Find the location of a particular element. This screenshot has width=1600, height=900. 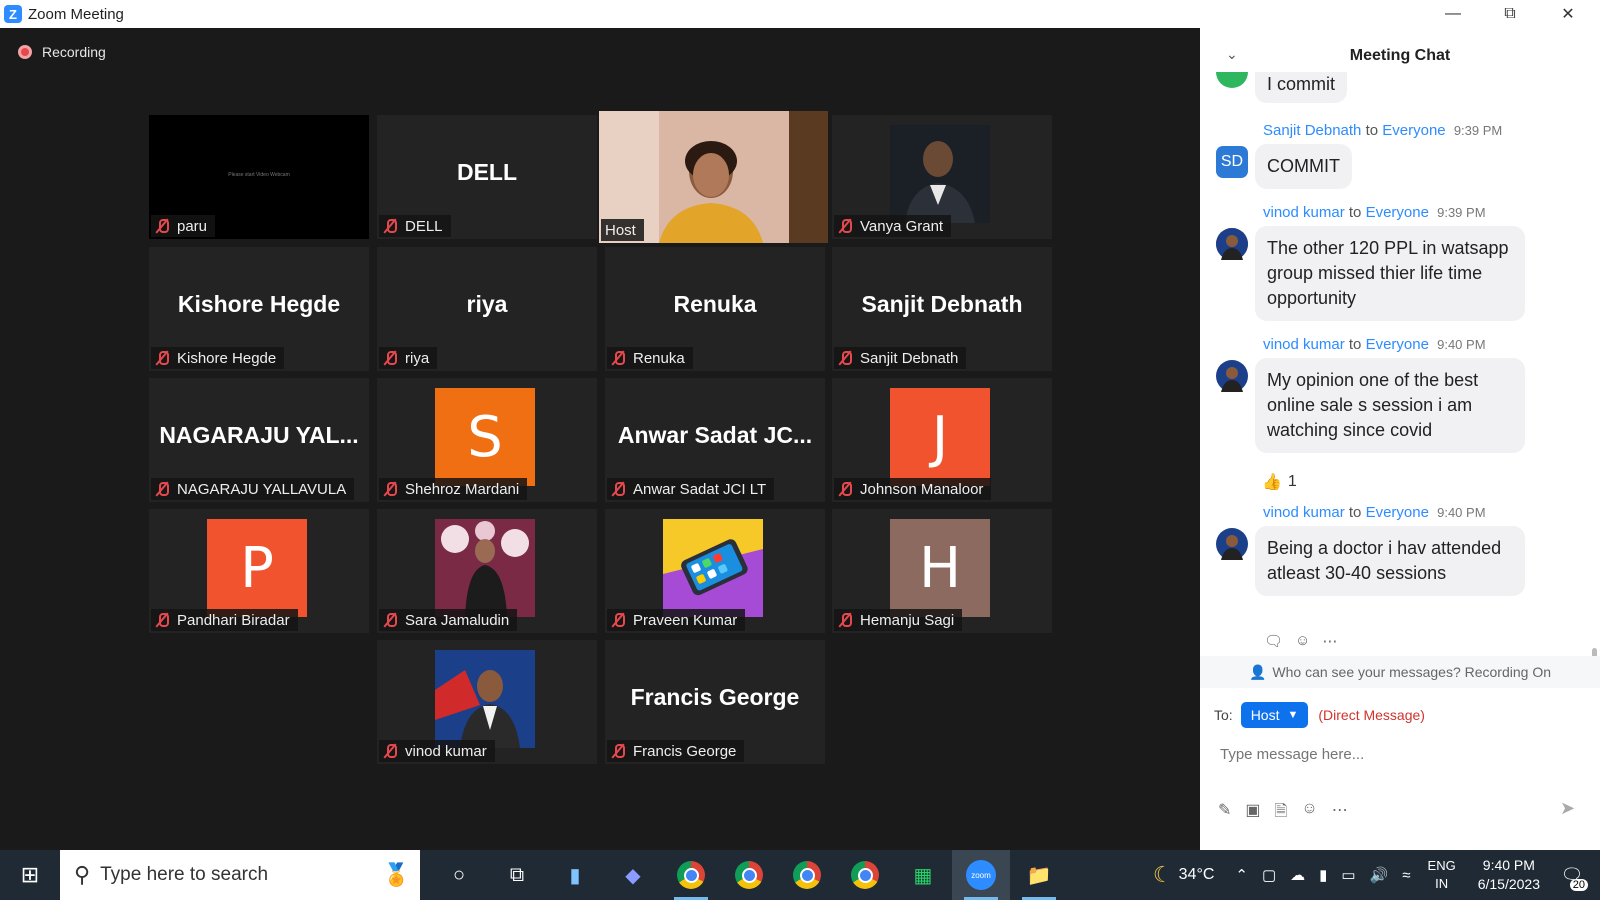

windows-start-icon: ⊞ is located at coordinates (30, 875).